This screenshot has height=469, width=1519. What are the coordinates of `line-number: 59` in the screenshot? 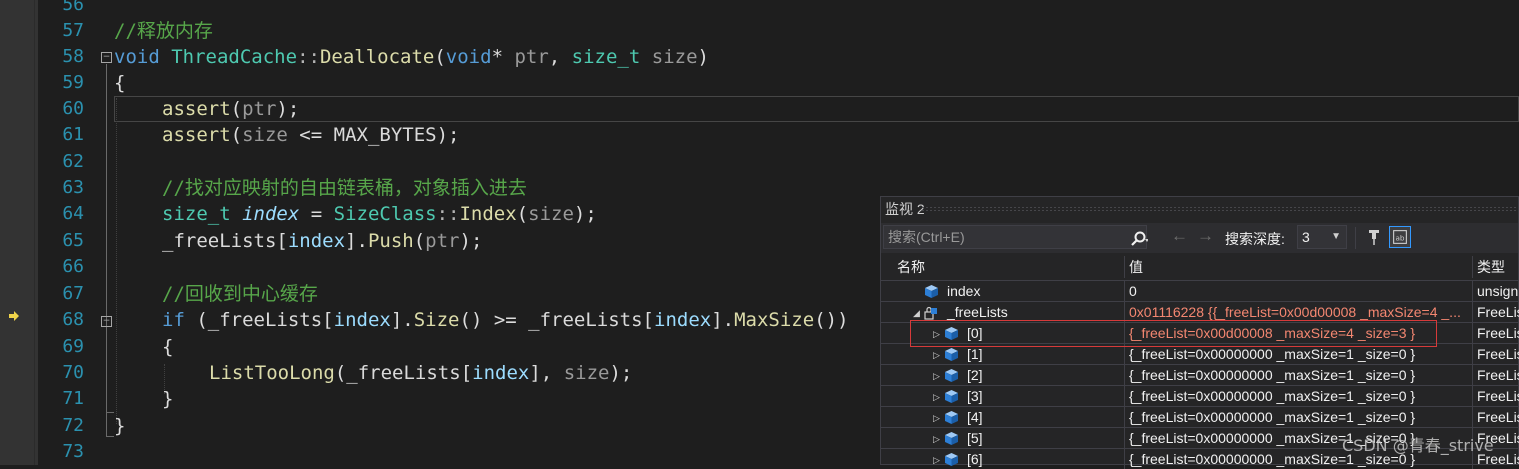 It's located at (73, 82).